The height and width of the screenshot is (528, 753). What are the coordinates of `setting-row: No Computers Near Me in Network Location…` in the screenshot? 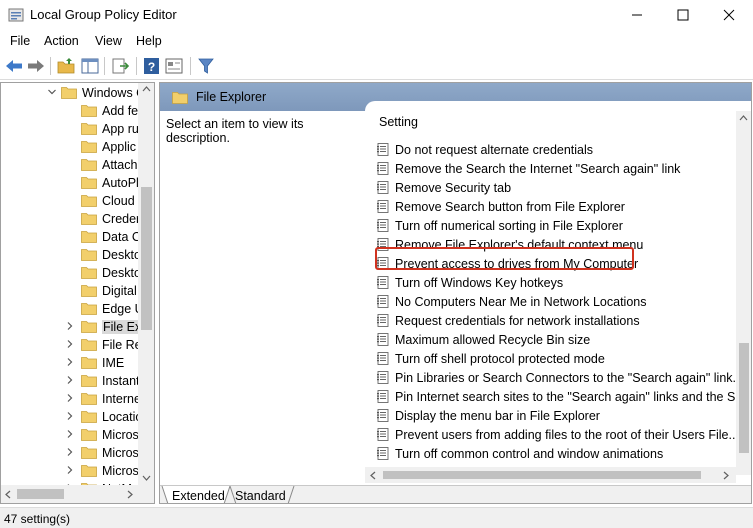 It's located at (552, 301).